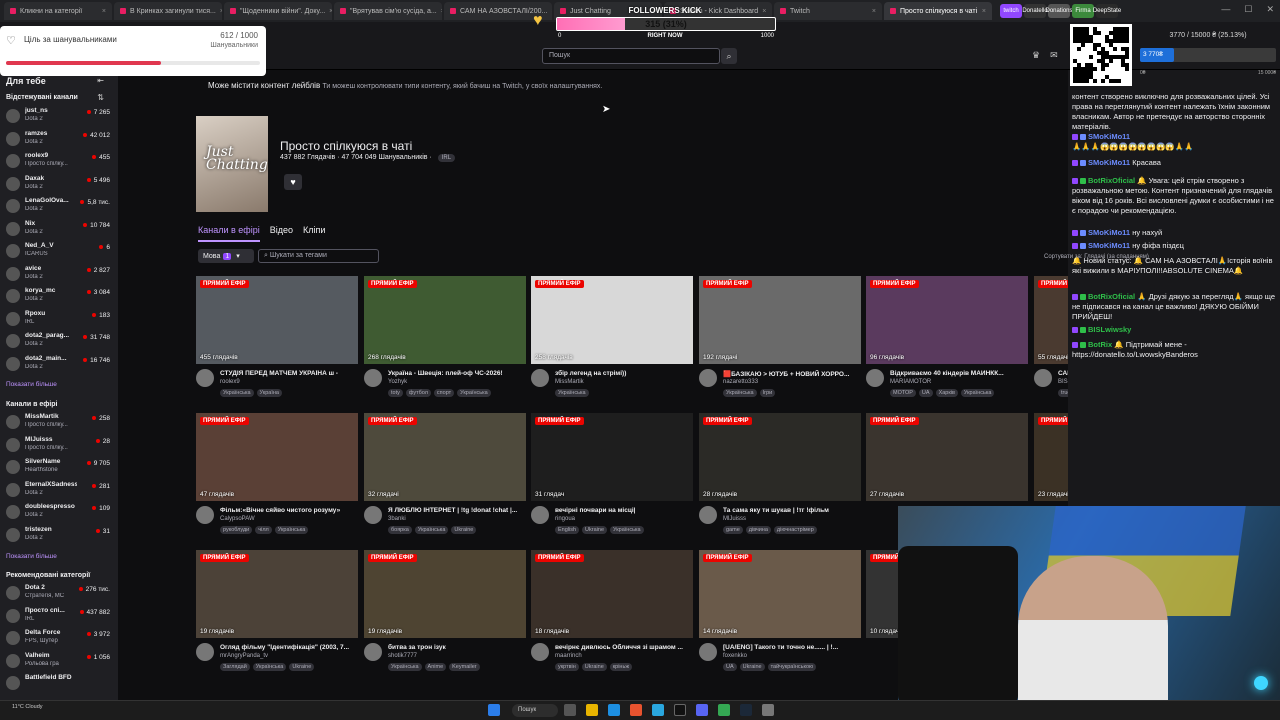 This screenshot has height=720, width=1280. Describe the element at coordinates (792, 667) in the screenshot. I see `stream-tag: тайчукраїнською` at that location.